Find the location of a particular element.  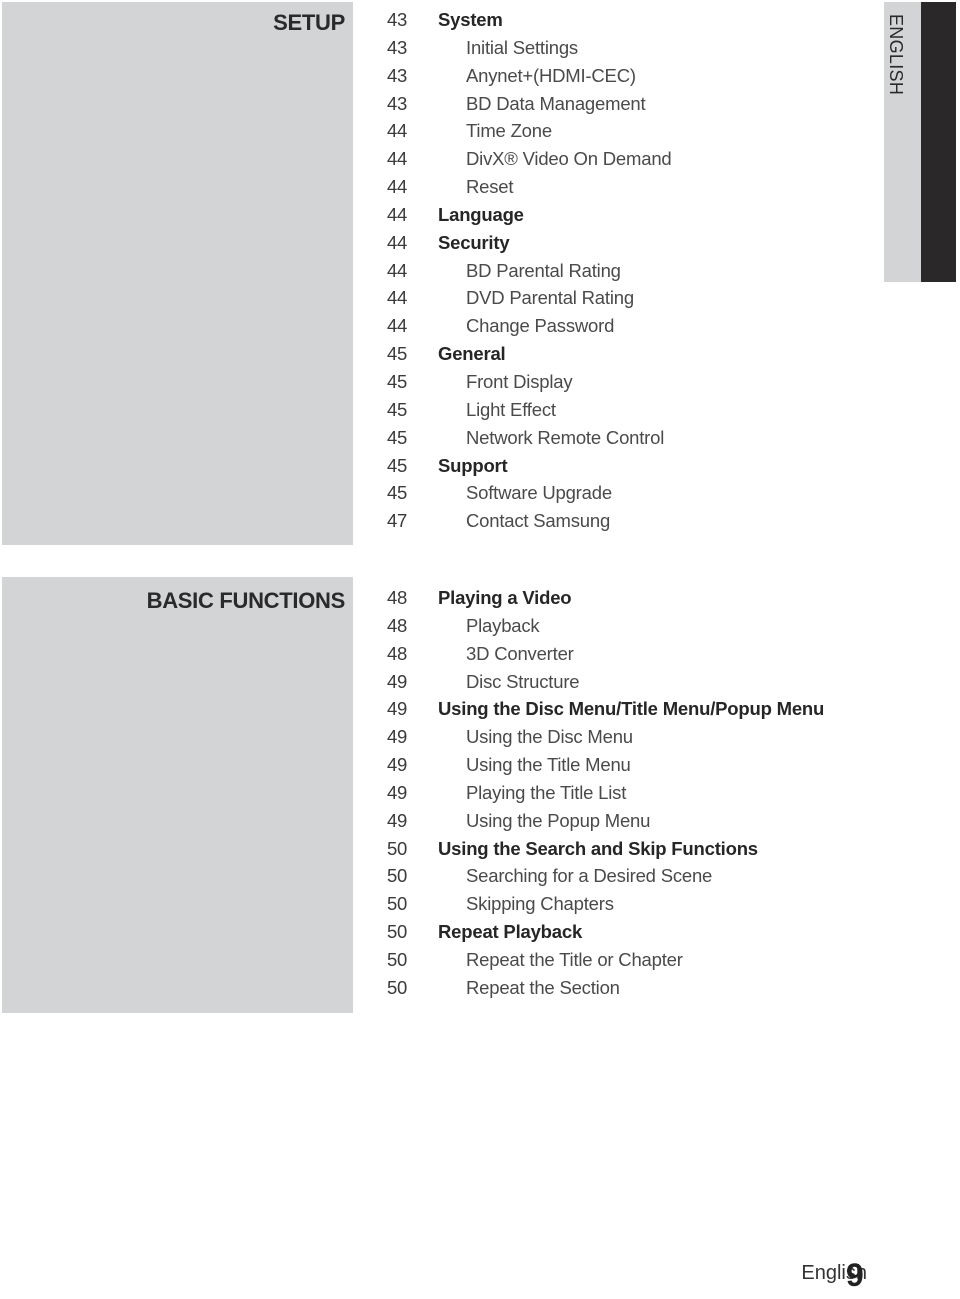

toc-entry-label: 3D Converter is located at coordinates (520, 653).